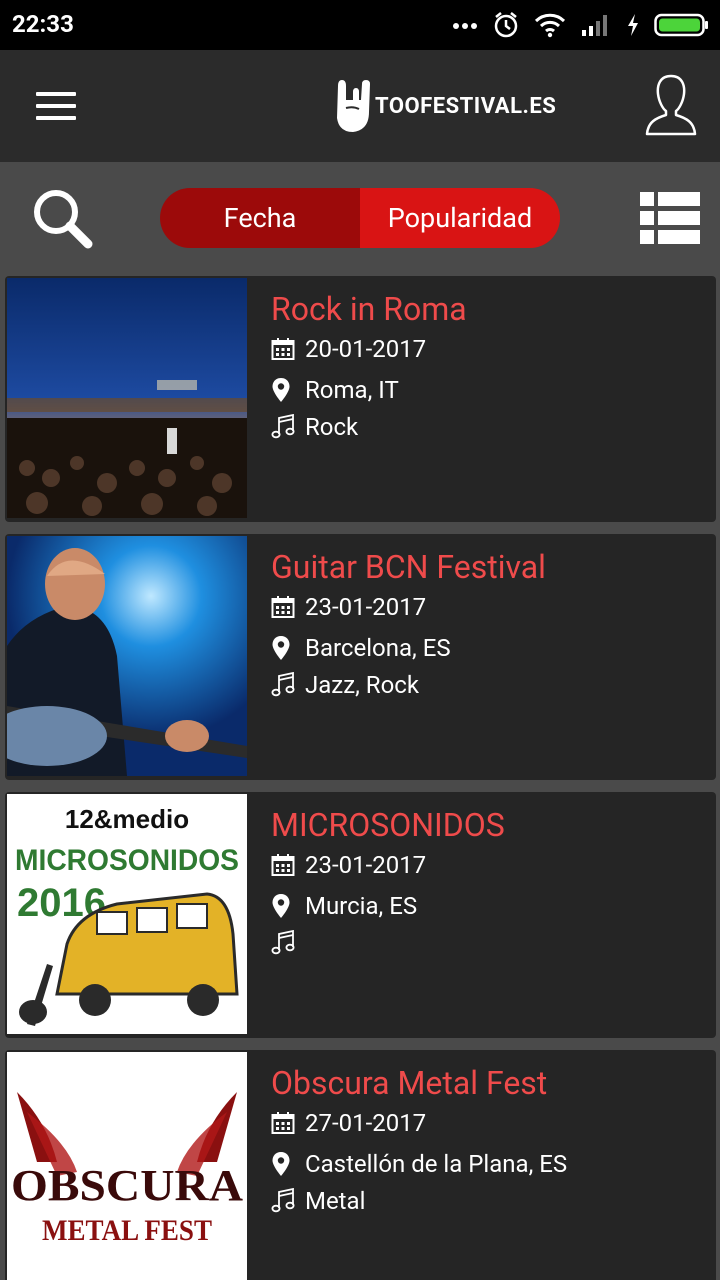 The width and height of the screenshot is (720, 1280). Describe the element at coordinates (506, 25) in the screenshot. I see `alarm-icon` at that location.